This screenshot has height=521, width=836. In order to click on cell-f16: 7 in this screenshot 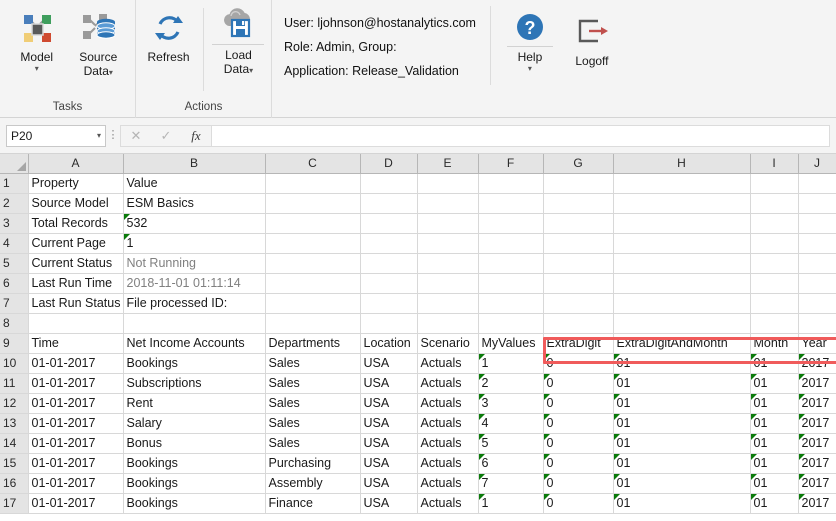, I will do `click(511, 483)`.